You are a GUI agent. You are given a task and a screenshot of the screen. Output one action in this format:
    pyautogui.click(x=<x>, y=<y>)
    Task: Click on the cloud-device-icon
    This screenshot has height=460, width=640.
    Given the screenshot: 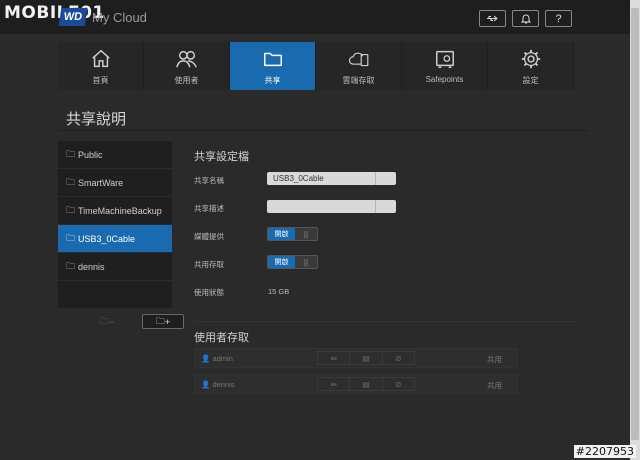 What is the action you would take?
    pyautogui.click(x=358, y=59)
    